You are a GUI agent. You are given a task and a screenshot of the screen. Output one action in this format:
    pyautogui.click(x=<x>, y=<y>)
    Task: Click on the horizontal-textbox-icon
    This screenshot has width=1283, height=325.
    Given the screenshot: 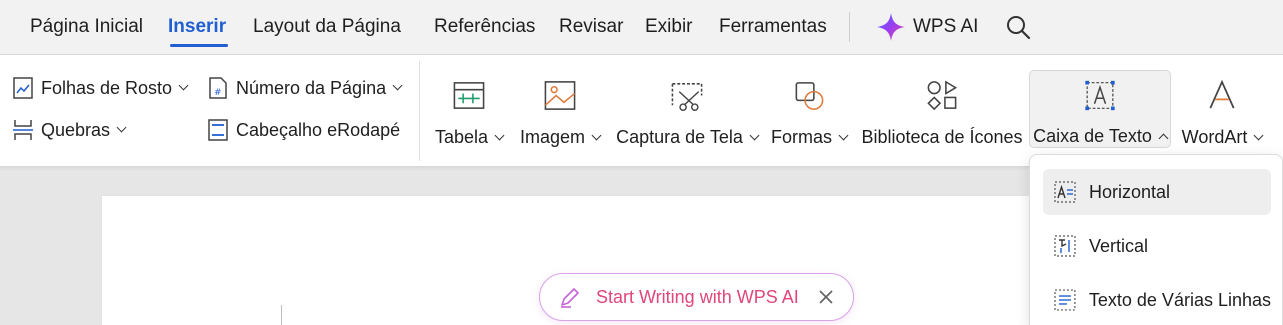 What is the action you would take?
    pyautogui.click(x=1065, y=192)
    